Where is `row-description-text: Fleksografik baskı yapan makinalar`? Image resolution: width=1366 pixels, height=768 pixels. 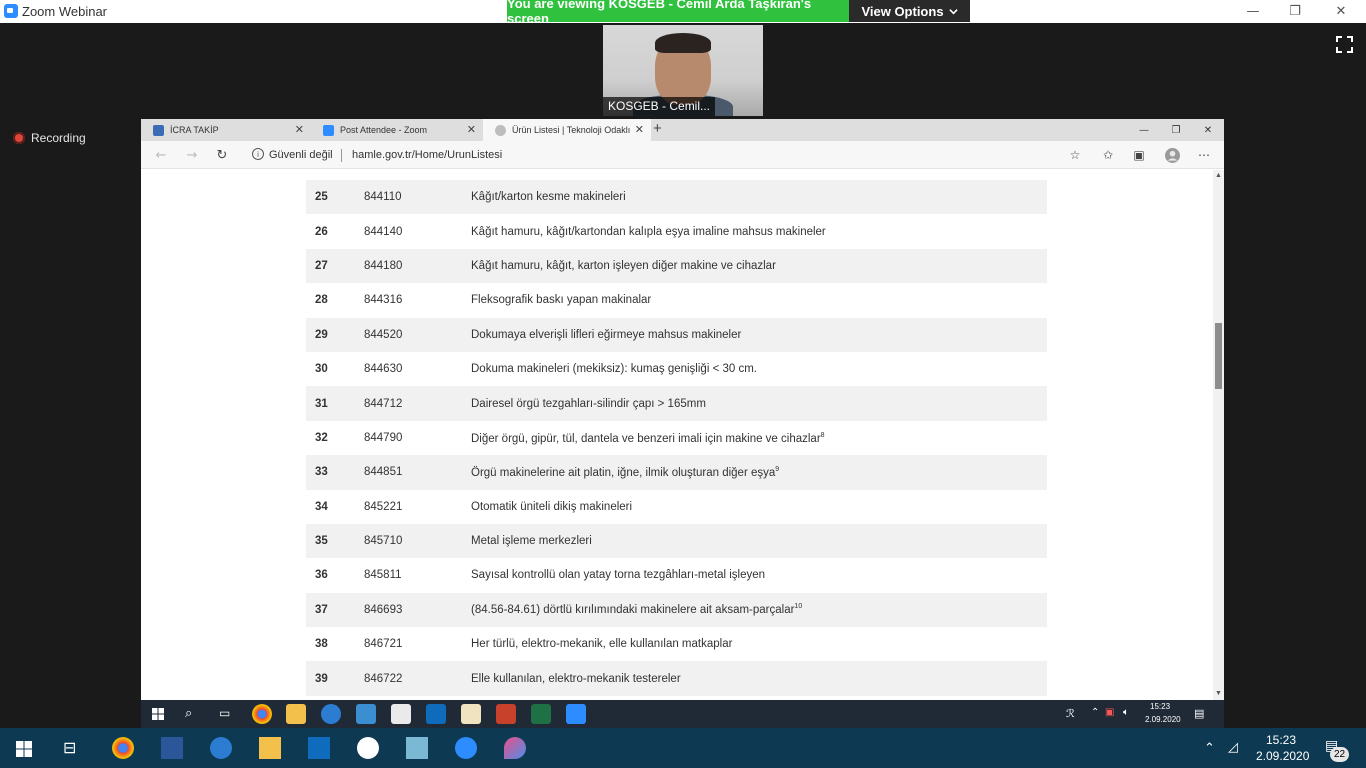 row-description-text: Fleksografik baskı yapan makinalar is located at coordinates (561, 300).